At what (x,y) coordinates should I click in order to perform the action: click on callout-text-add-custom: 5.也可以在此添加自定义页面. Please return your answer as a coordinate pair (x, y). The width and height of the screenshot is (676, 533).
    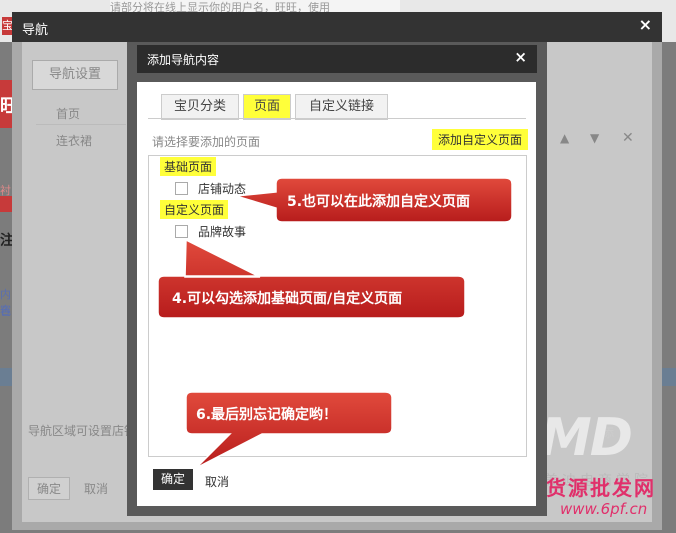
    Looking at the image, I should click on (379, 202).